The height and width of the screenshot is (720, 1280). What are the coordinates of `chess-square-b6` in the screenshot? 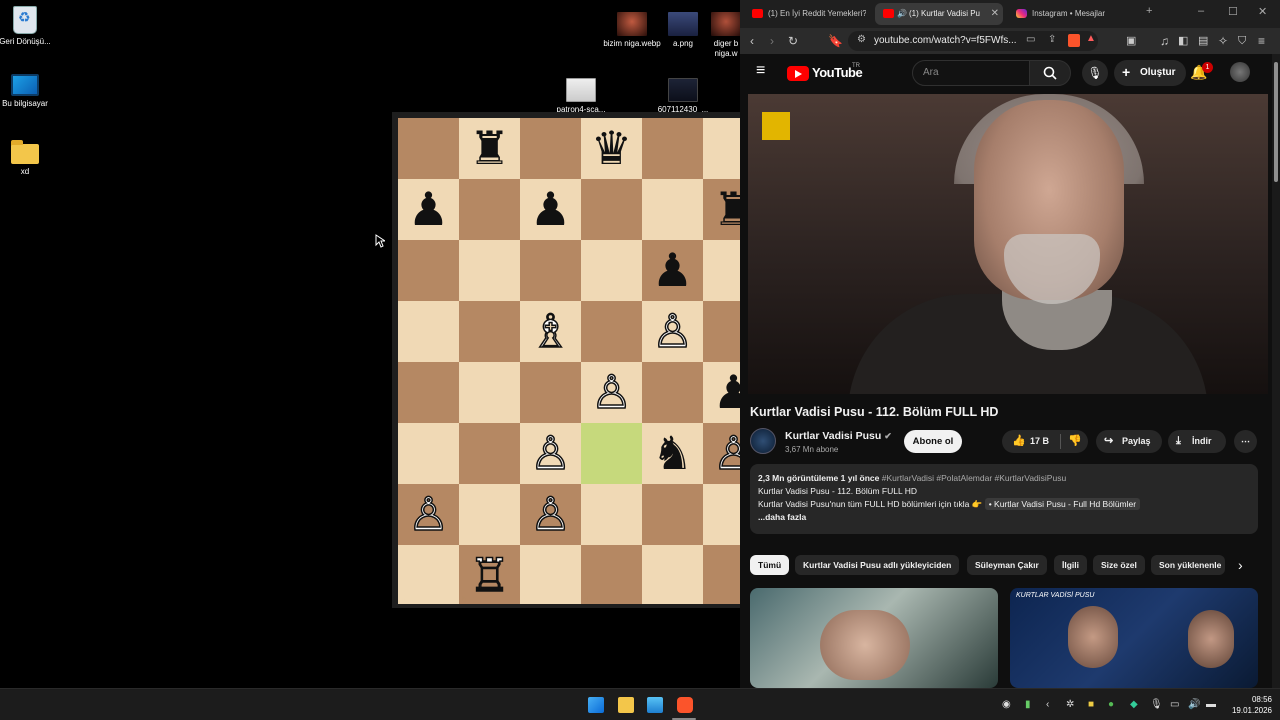 It's located at (489, 270).